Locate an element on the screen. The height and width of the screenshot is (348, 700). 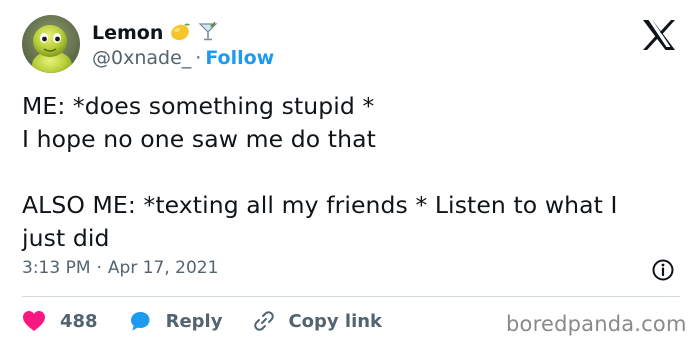
reply-label: Reply is located at coordinates (194, 321).